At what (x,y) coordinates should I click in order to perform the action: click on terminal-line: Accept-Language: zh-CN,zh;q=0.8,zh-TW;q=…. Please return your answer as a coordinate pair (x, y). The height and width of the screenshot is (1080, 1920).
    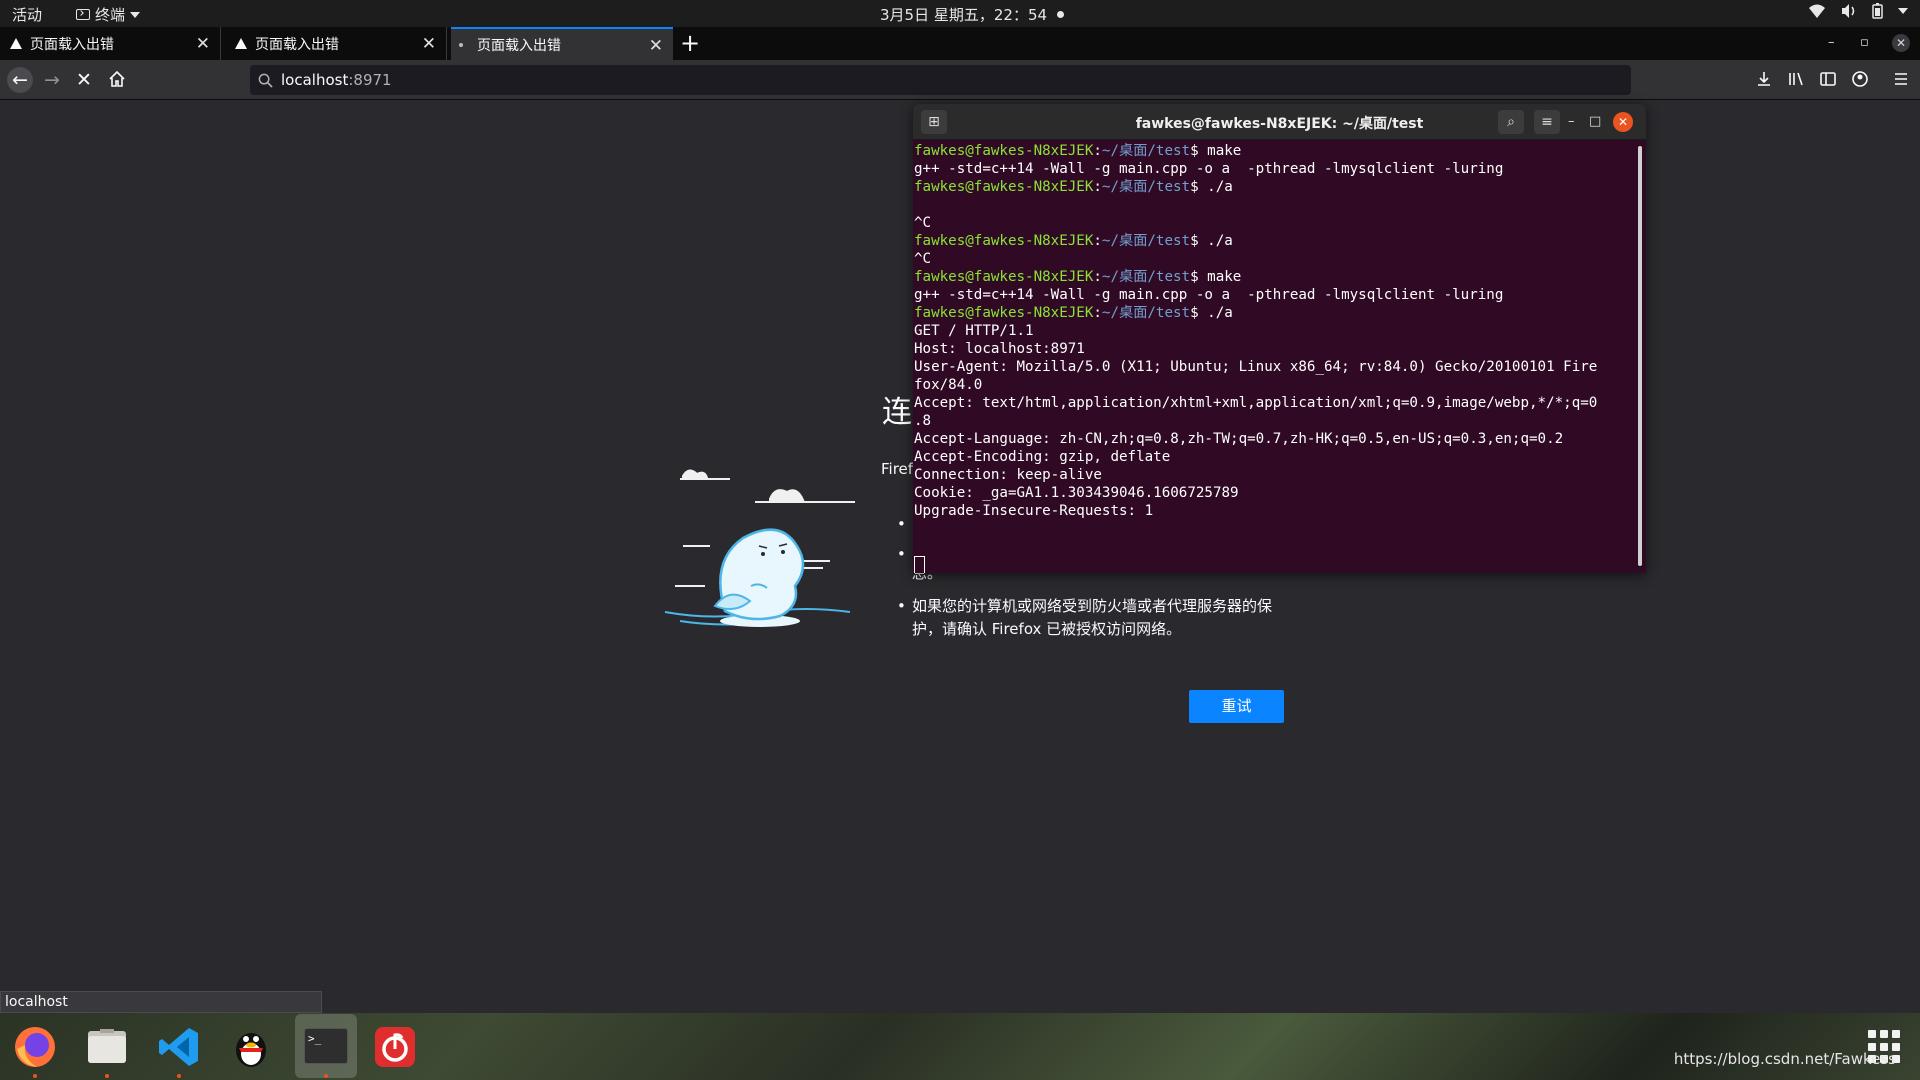
    Looking at the image, I should click on (1239, 439).